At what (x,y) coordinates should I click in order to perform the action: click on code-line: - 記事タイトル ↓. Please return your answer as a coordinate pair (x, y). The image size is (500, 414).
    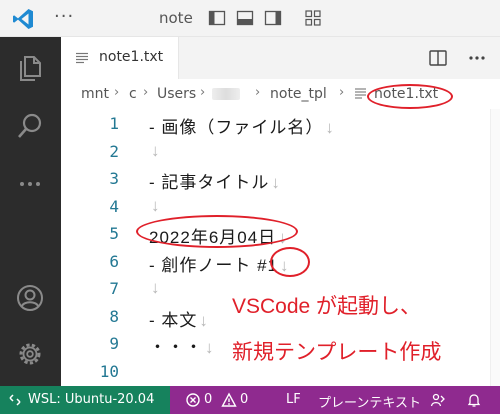
    Looking at the image, I should click on (215, 180).